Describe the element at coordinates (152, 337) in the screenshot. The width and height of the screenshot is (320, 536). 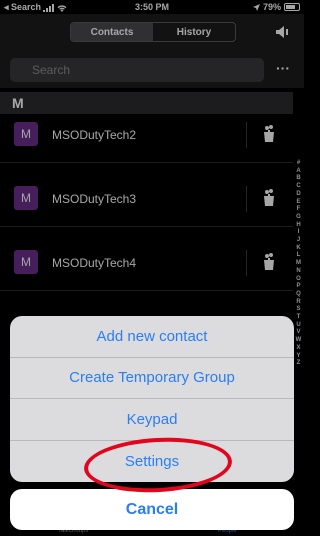
I see `add-new-contact-button: Add new contact` at that location.